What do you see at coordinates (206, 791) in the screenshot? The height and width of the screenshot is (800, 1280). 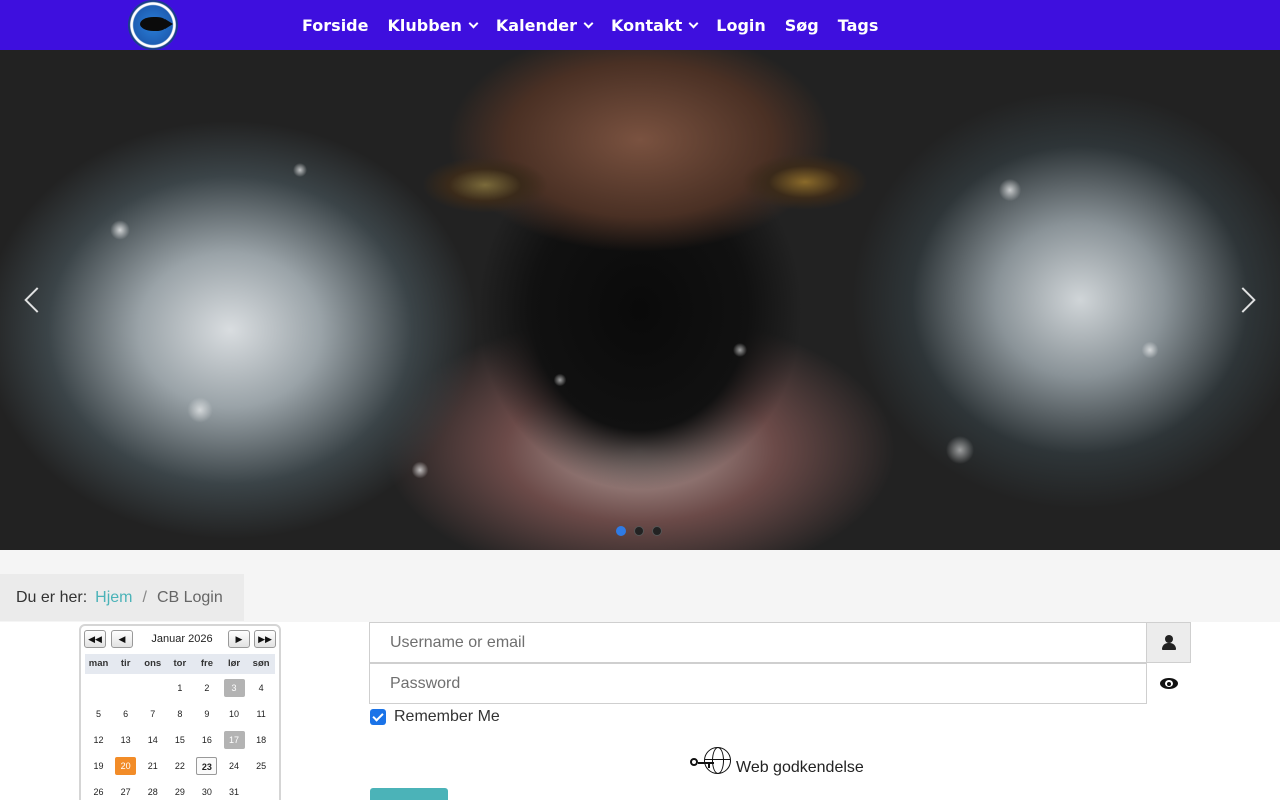 I see `calendar-day: 30` at bounding box center [206, 791].